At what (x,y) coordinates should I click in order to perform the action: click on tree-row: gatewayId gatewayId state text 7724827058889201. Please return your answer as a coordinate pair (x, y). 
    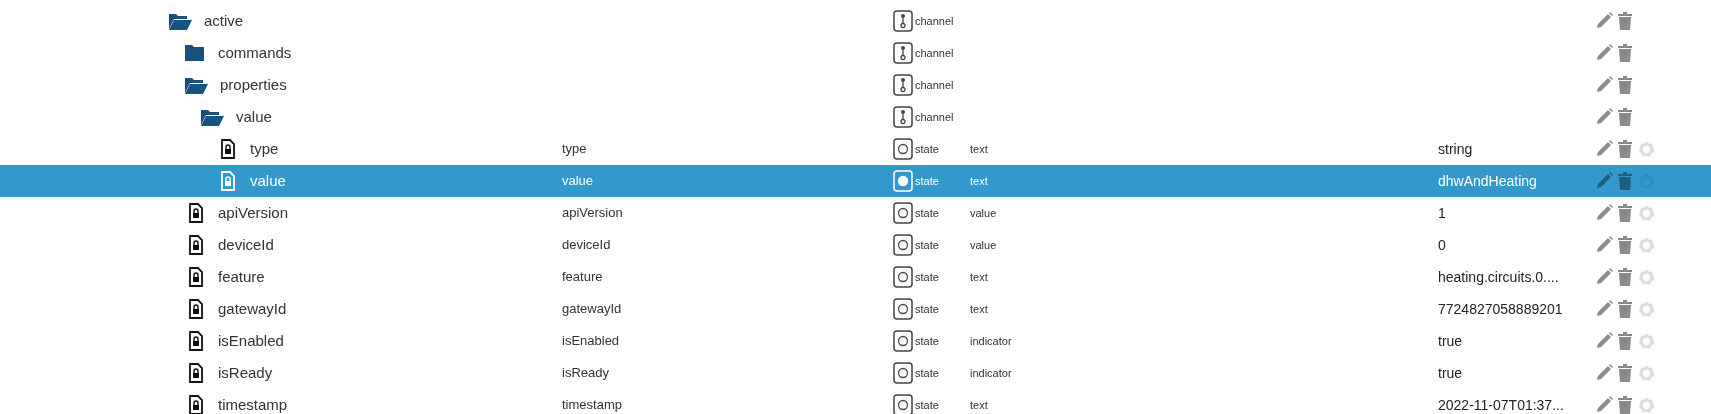
    Looking at the image, I should click on (855, 309).